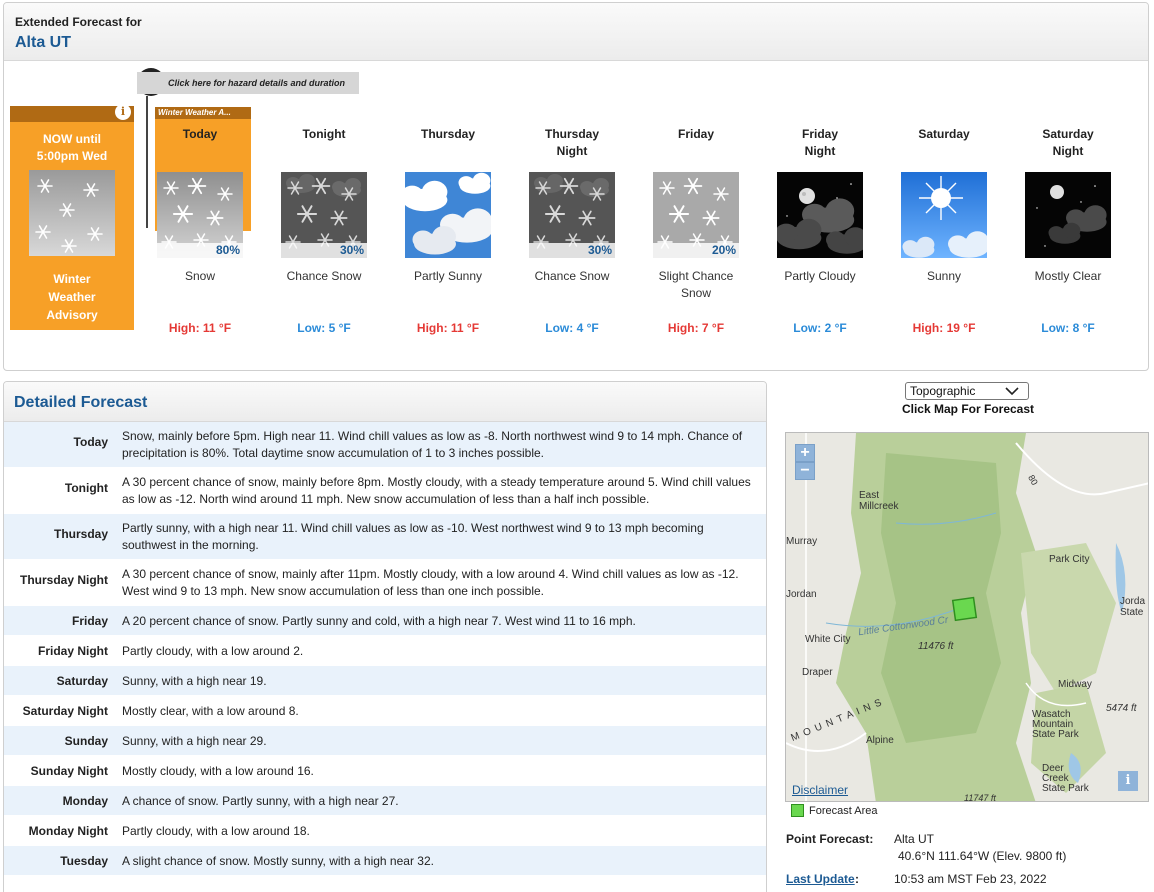 This screenshot has width=1154, height=892. I want to click on map-label: Murray, so click(802, 541).